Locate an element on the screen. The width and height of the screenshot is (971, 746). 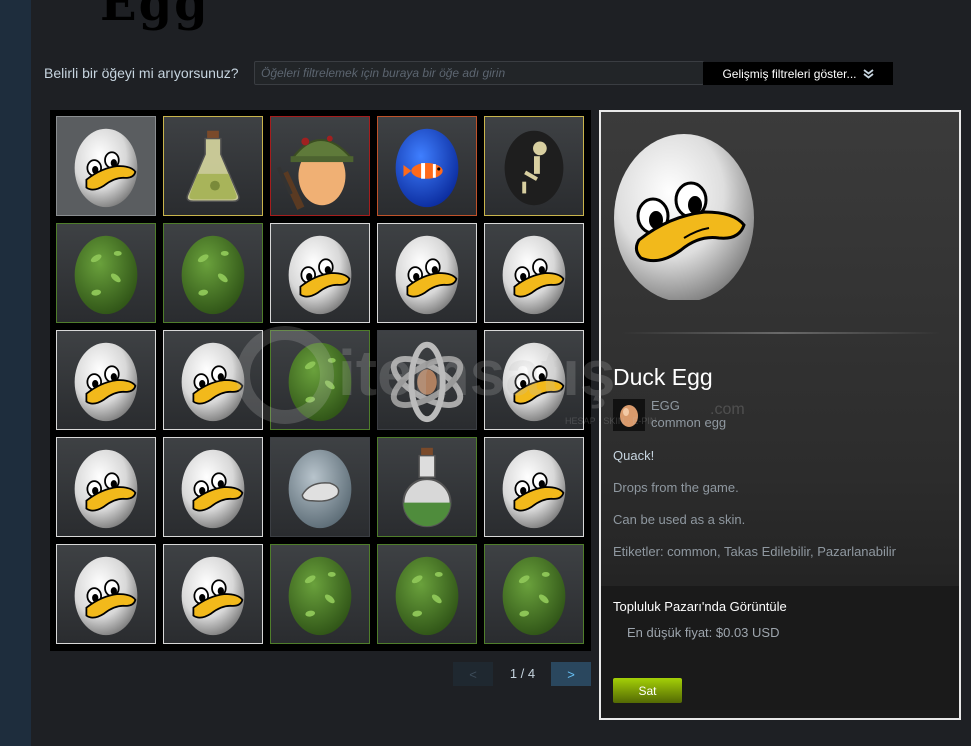
prev-page-button: < is located at coordinates (473, 674).